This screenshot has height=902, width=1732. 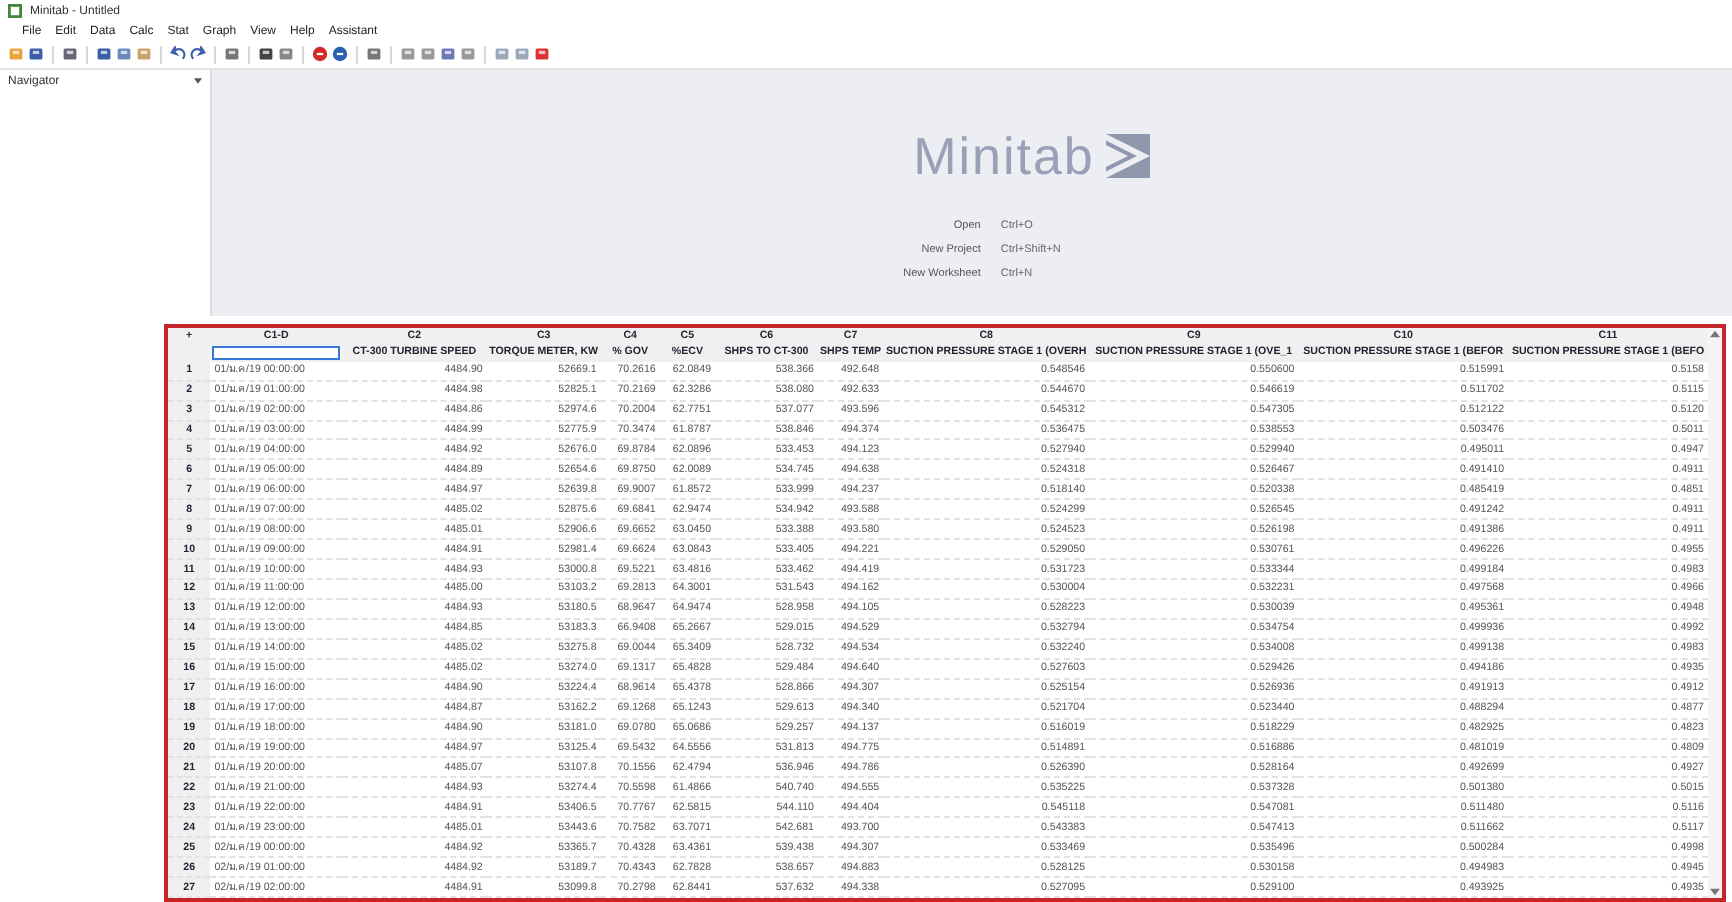 What do you see at coordinates (1715, 892) in the screenshot?
I see `scroll-down-icon` at bounding box center [1715, 892].